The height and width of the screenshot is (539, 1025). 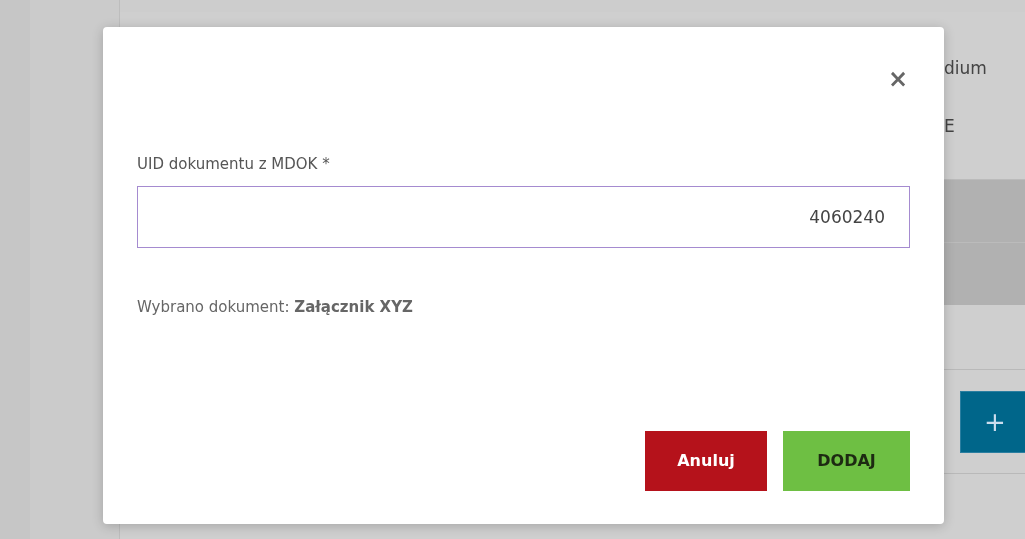 I want to click on add-button: +, so click(x=992, y=422).